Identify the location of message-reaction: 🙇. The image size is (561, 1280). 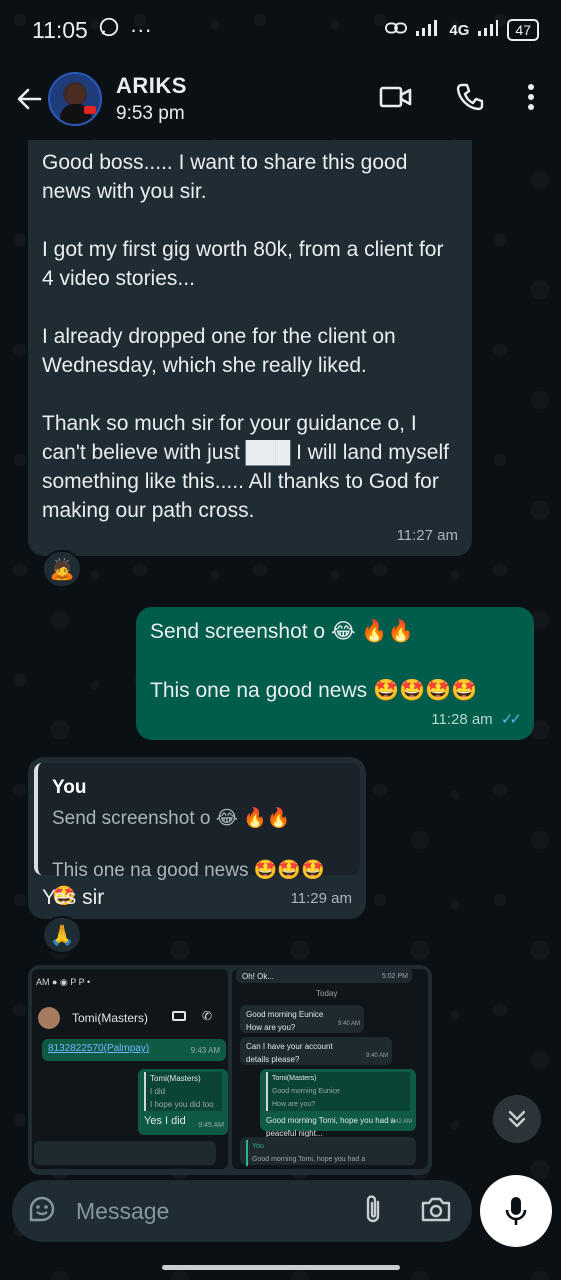
(62, 569).